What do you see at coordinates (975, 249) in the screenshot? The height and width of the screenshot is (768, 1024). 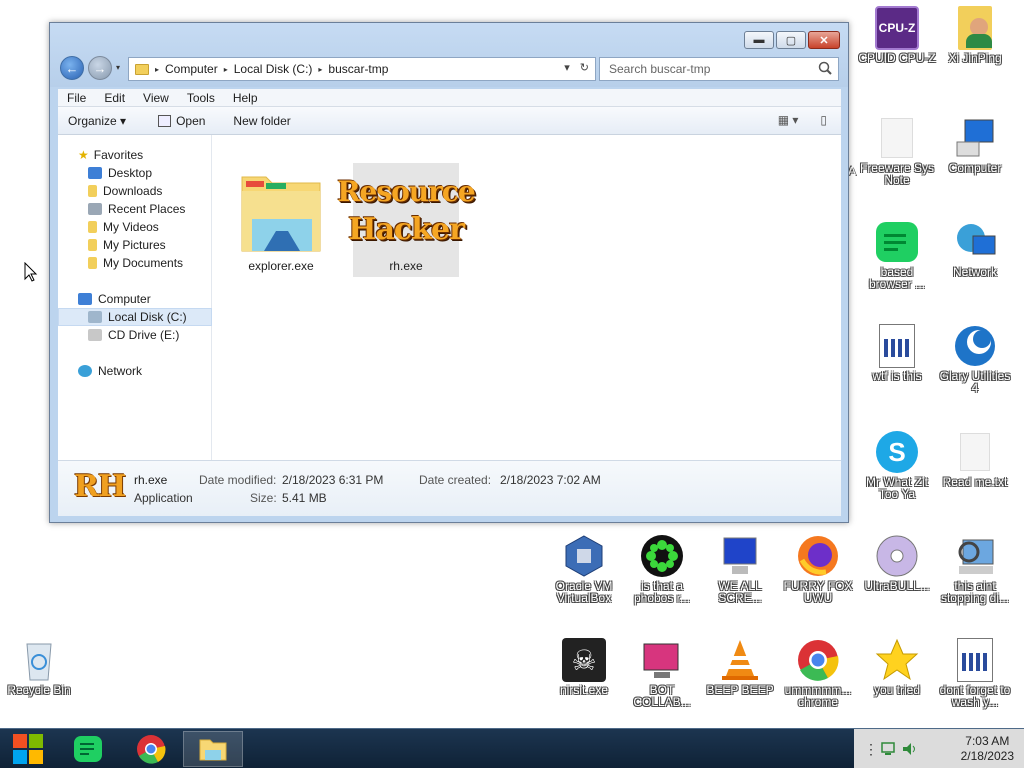 I see `desktop-icon-network: Network` at bounding box center [975, 249].